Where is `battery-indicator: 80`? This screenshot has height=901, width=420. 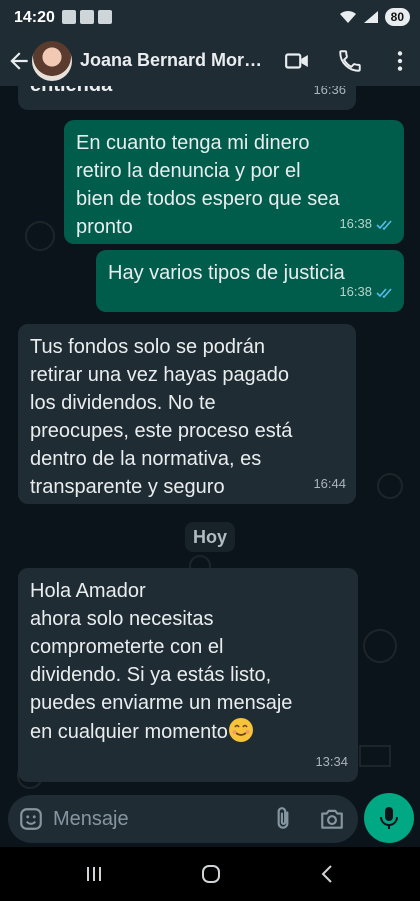
battery-indicator: 80 is located at coordinates (397, 17).